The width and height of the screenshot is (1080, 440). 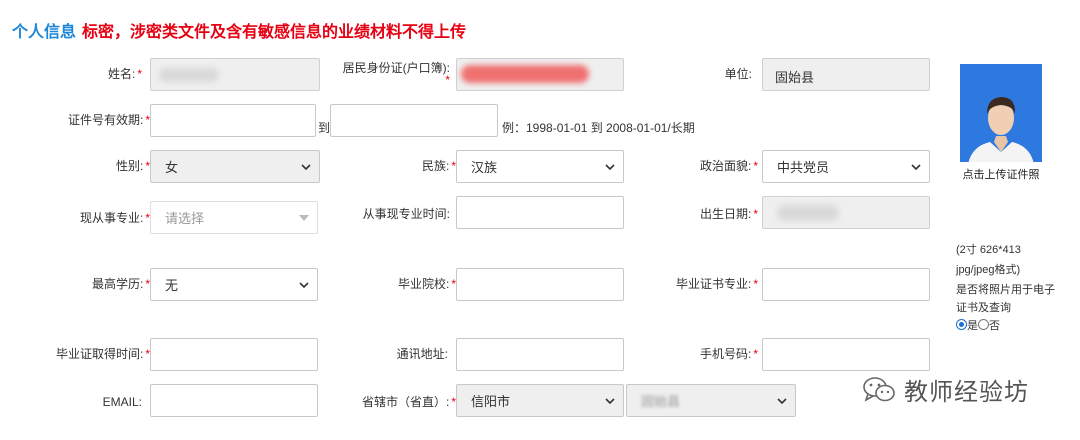 What do you see at coordinates (235, 74) in the screenshot?
I see `name-field` at bounding box center [235, 74].